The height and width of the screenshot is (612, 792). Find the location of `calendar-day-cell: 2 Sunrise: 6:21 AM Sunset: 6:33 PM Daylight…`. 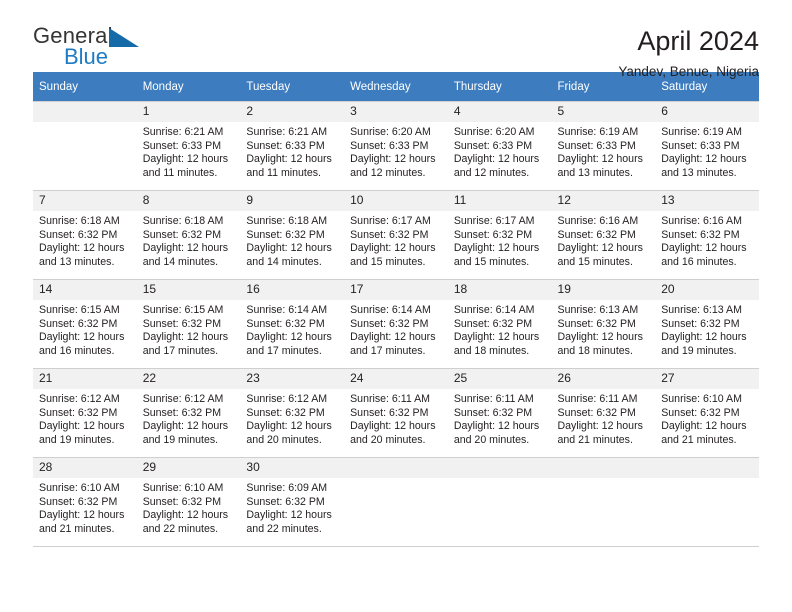

calendar-day-cell: 2 Sunrise: 6:21 AM Sunset: 6:33 PM Daylight… is located at coordinates (292, 146).